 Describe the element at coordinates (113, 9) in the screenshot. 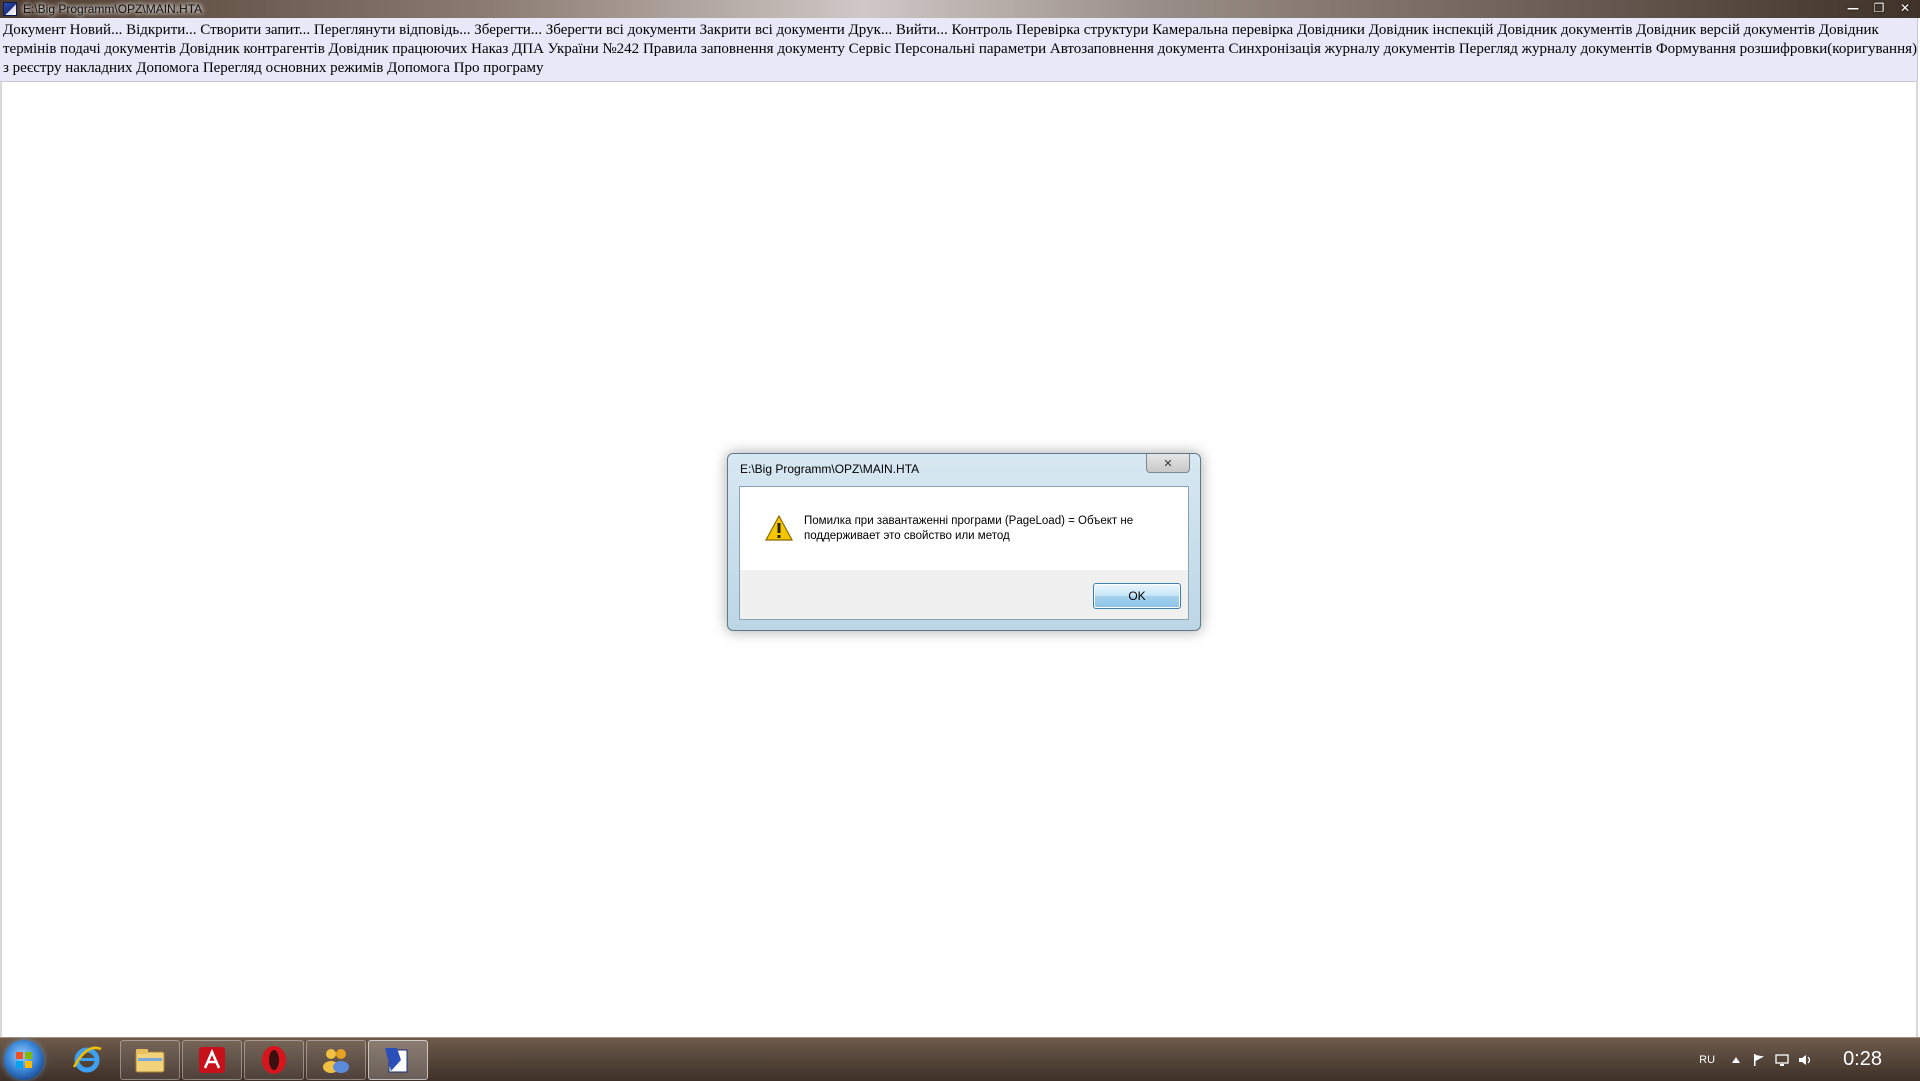

I see `window-title: E:\Big Programm\OPZ\MAIN.HTA` at that location.